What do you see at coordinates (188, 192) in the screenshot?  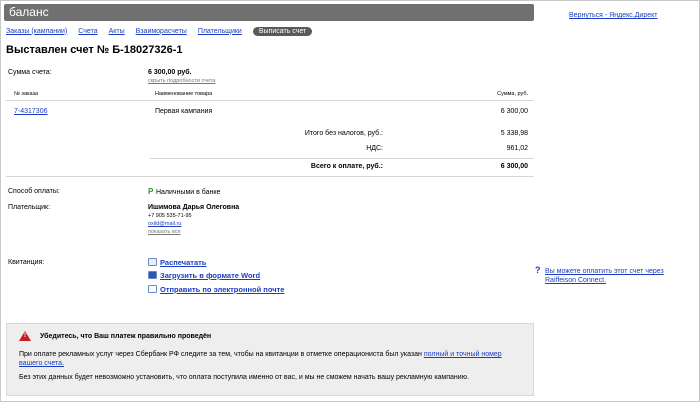 I see `payment-method-value: Наличными в банке` at bounding box center [188, 192].